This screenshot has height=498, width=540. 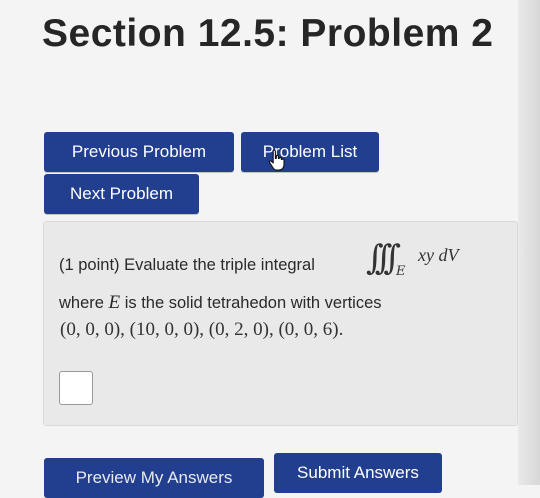 What do you see at coordinates (187, 265) in the screenshot?
I see `problem-statement: (1 point) Evaluate the triple integral` at bounding box center [187, 265].